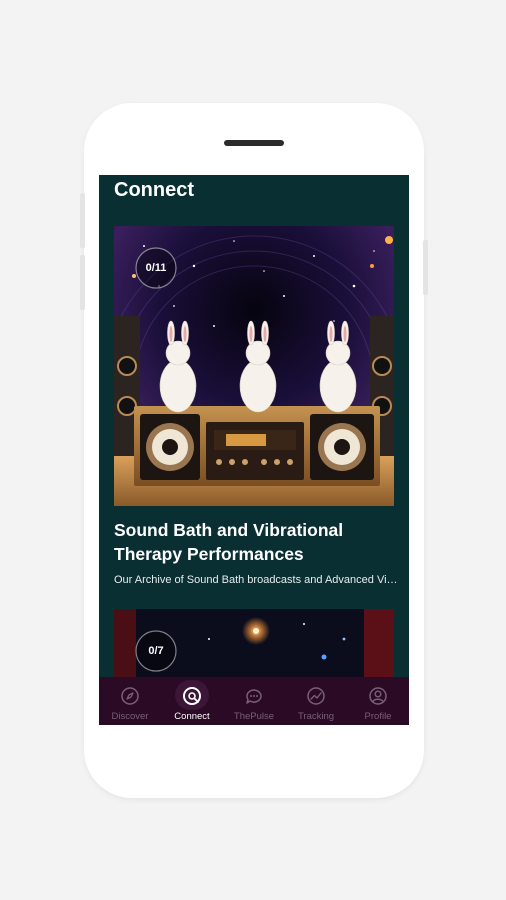 This screenshot has width=506, height=900. I want to click on compass-icon, so click(130, 696).